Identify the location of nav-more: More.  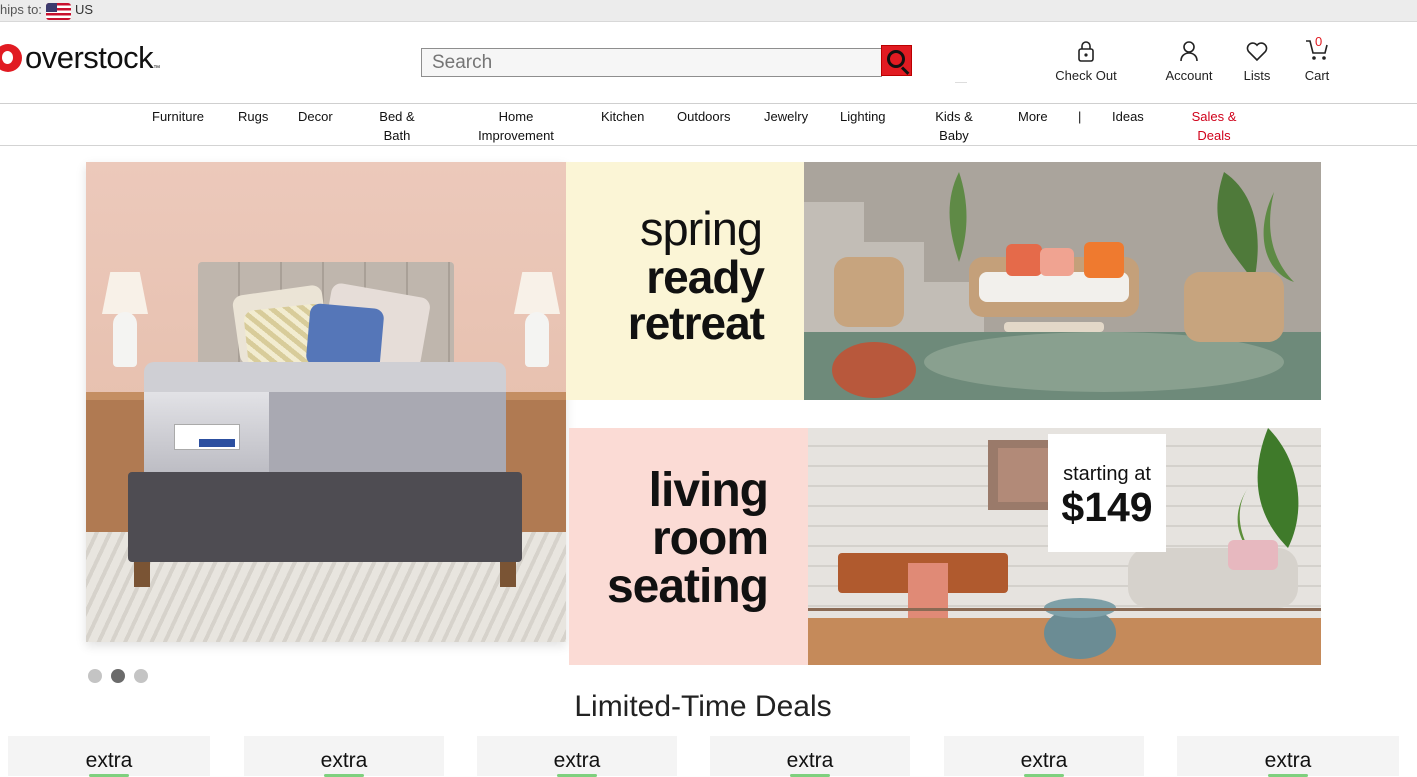
(1033, 116).